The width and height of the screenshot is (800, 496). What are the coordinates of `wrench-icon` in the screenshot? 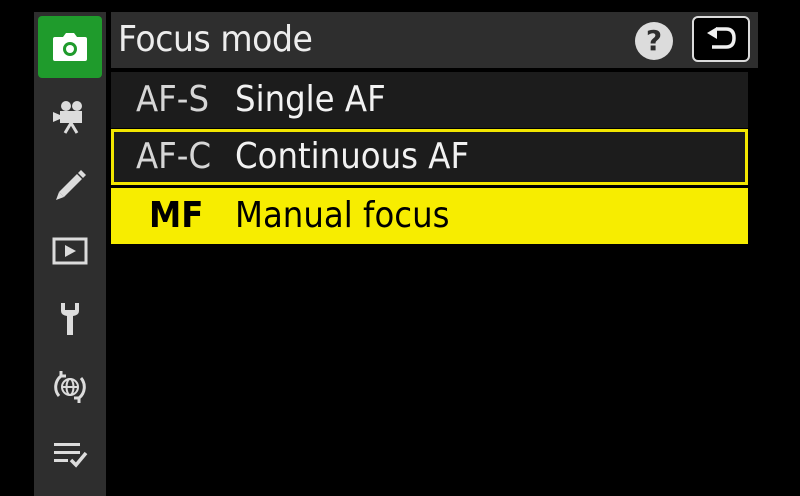 It's located at (70, 319).